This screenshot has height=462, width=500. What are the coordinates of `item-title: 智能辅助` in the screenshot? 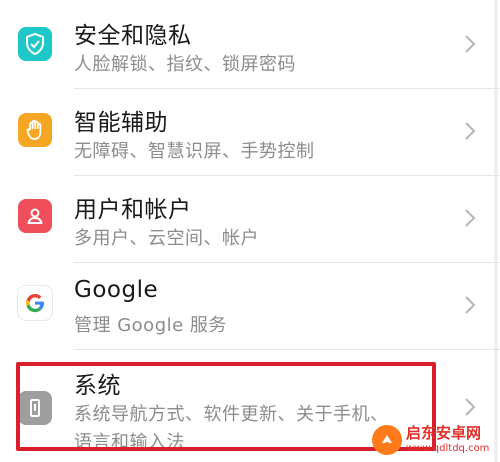 It's located at (121, 123).